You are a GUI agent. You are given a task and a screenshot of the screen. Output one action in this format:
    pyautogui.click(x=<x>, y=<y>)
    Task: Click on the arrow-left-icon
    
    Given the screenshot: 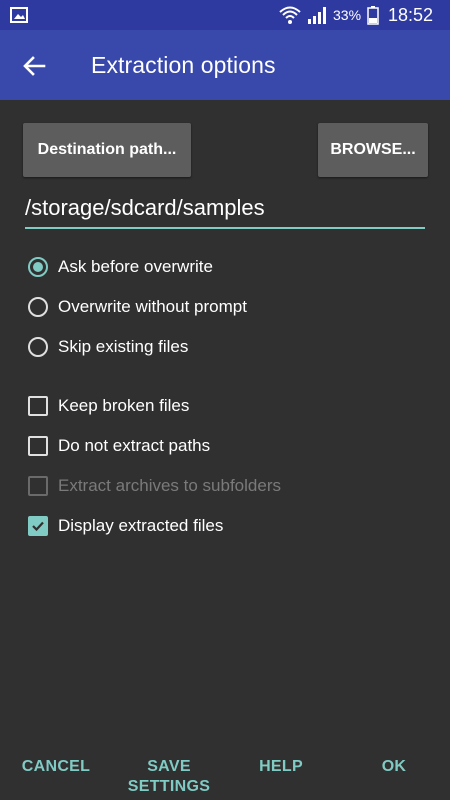 What is the action you would take?
    pyautogui.click(x=34, y=66)
    